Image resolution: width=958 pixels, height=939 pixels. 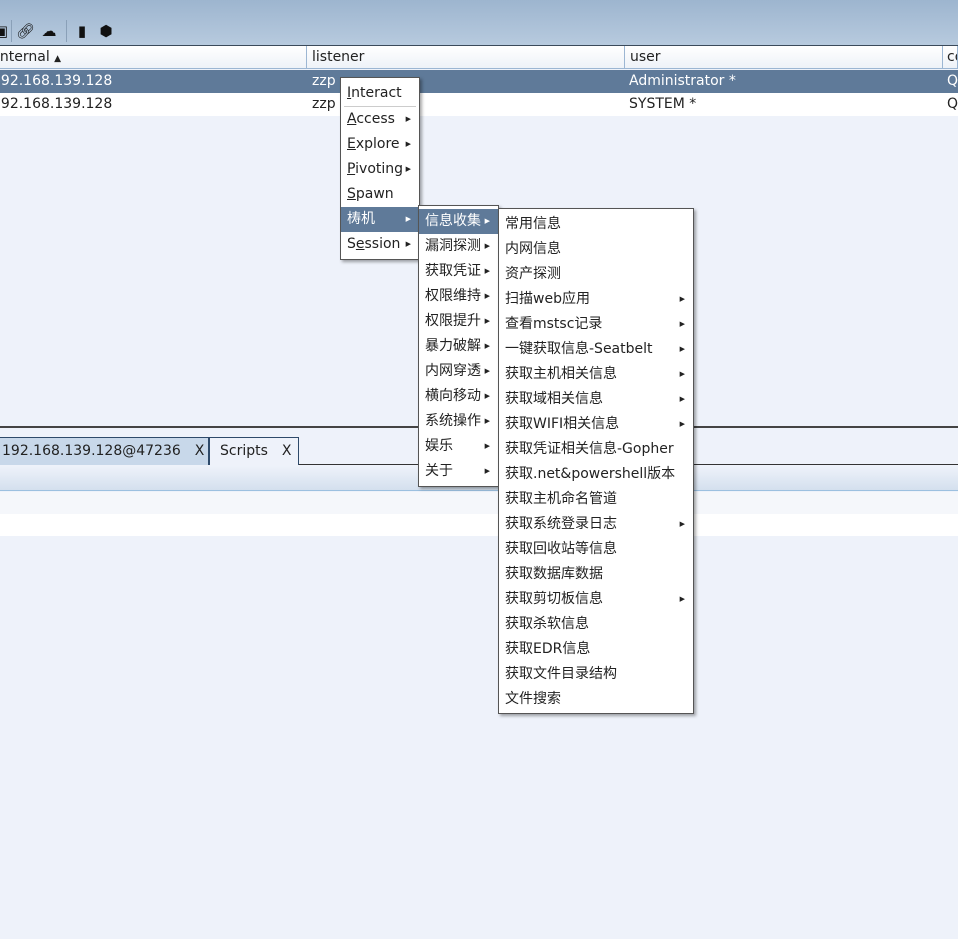 What do you see at coordinates (458, 471) in the screenshot?
I see `submenu-item-10: 关于 ▶` at bounding box center [458, 471].